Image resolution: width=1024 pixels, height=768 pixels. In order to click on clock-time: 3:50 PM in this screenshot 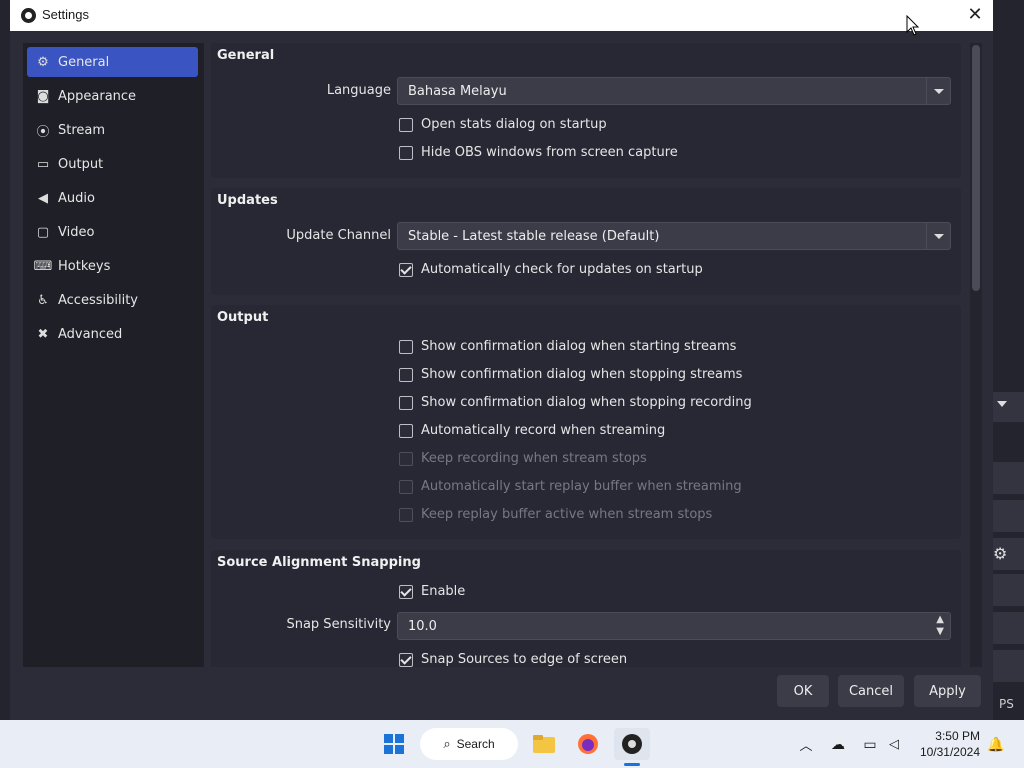, I will do `click(957, 736)`.